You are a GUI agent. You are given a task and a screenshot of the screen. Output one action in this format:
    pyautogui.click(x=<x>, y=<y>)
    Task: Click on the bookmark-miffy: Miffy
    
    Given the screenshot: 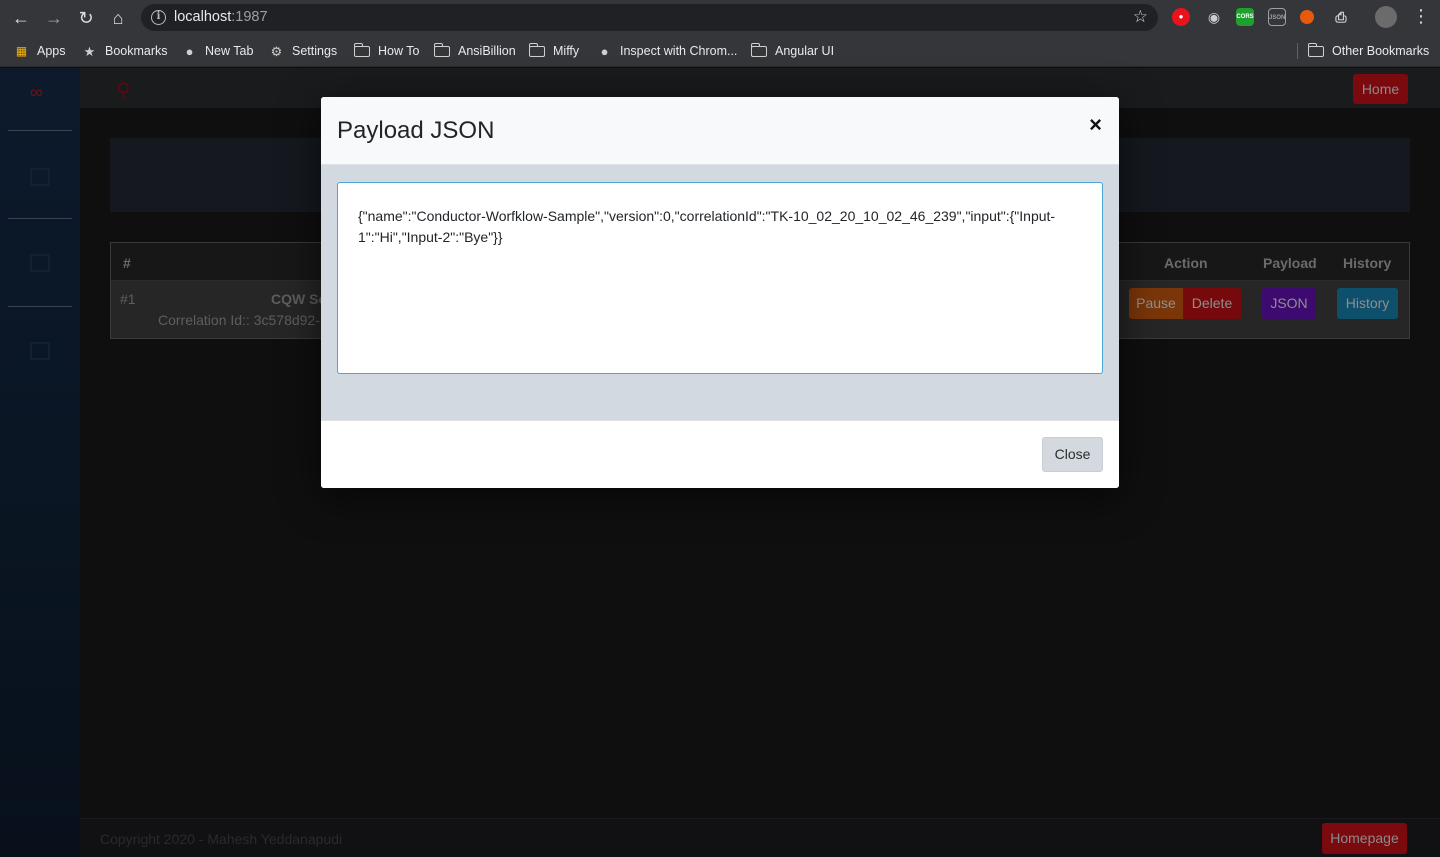 What is the action you would take?
    pyautogui.click(x=553, y=50)
    